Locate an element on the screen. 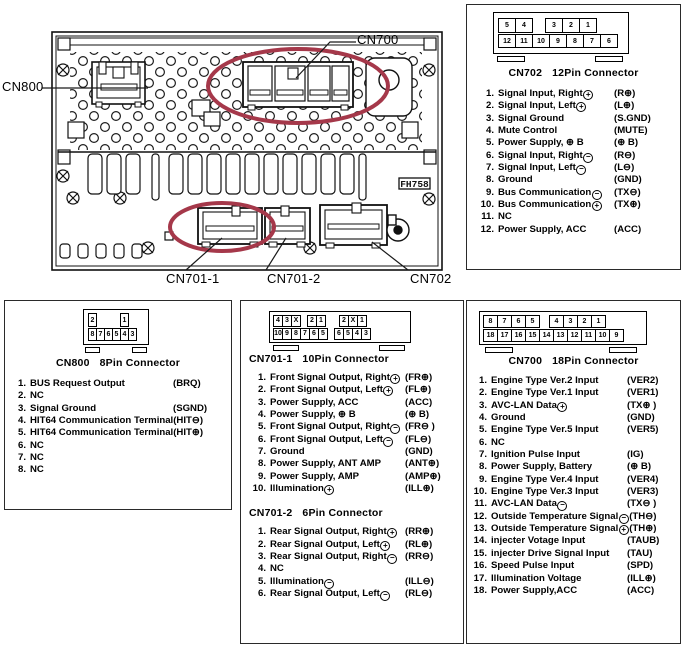 The width and height of the screenshot is (685, 648). pin-row: 7. Signal Input, Left − (L⊖) is located at coordinates (574, 169).